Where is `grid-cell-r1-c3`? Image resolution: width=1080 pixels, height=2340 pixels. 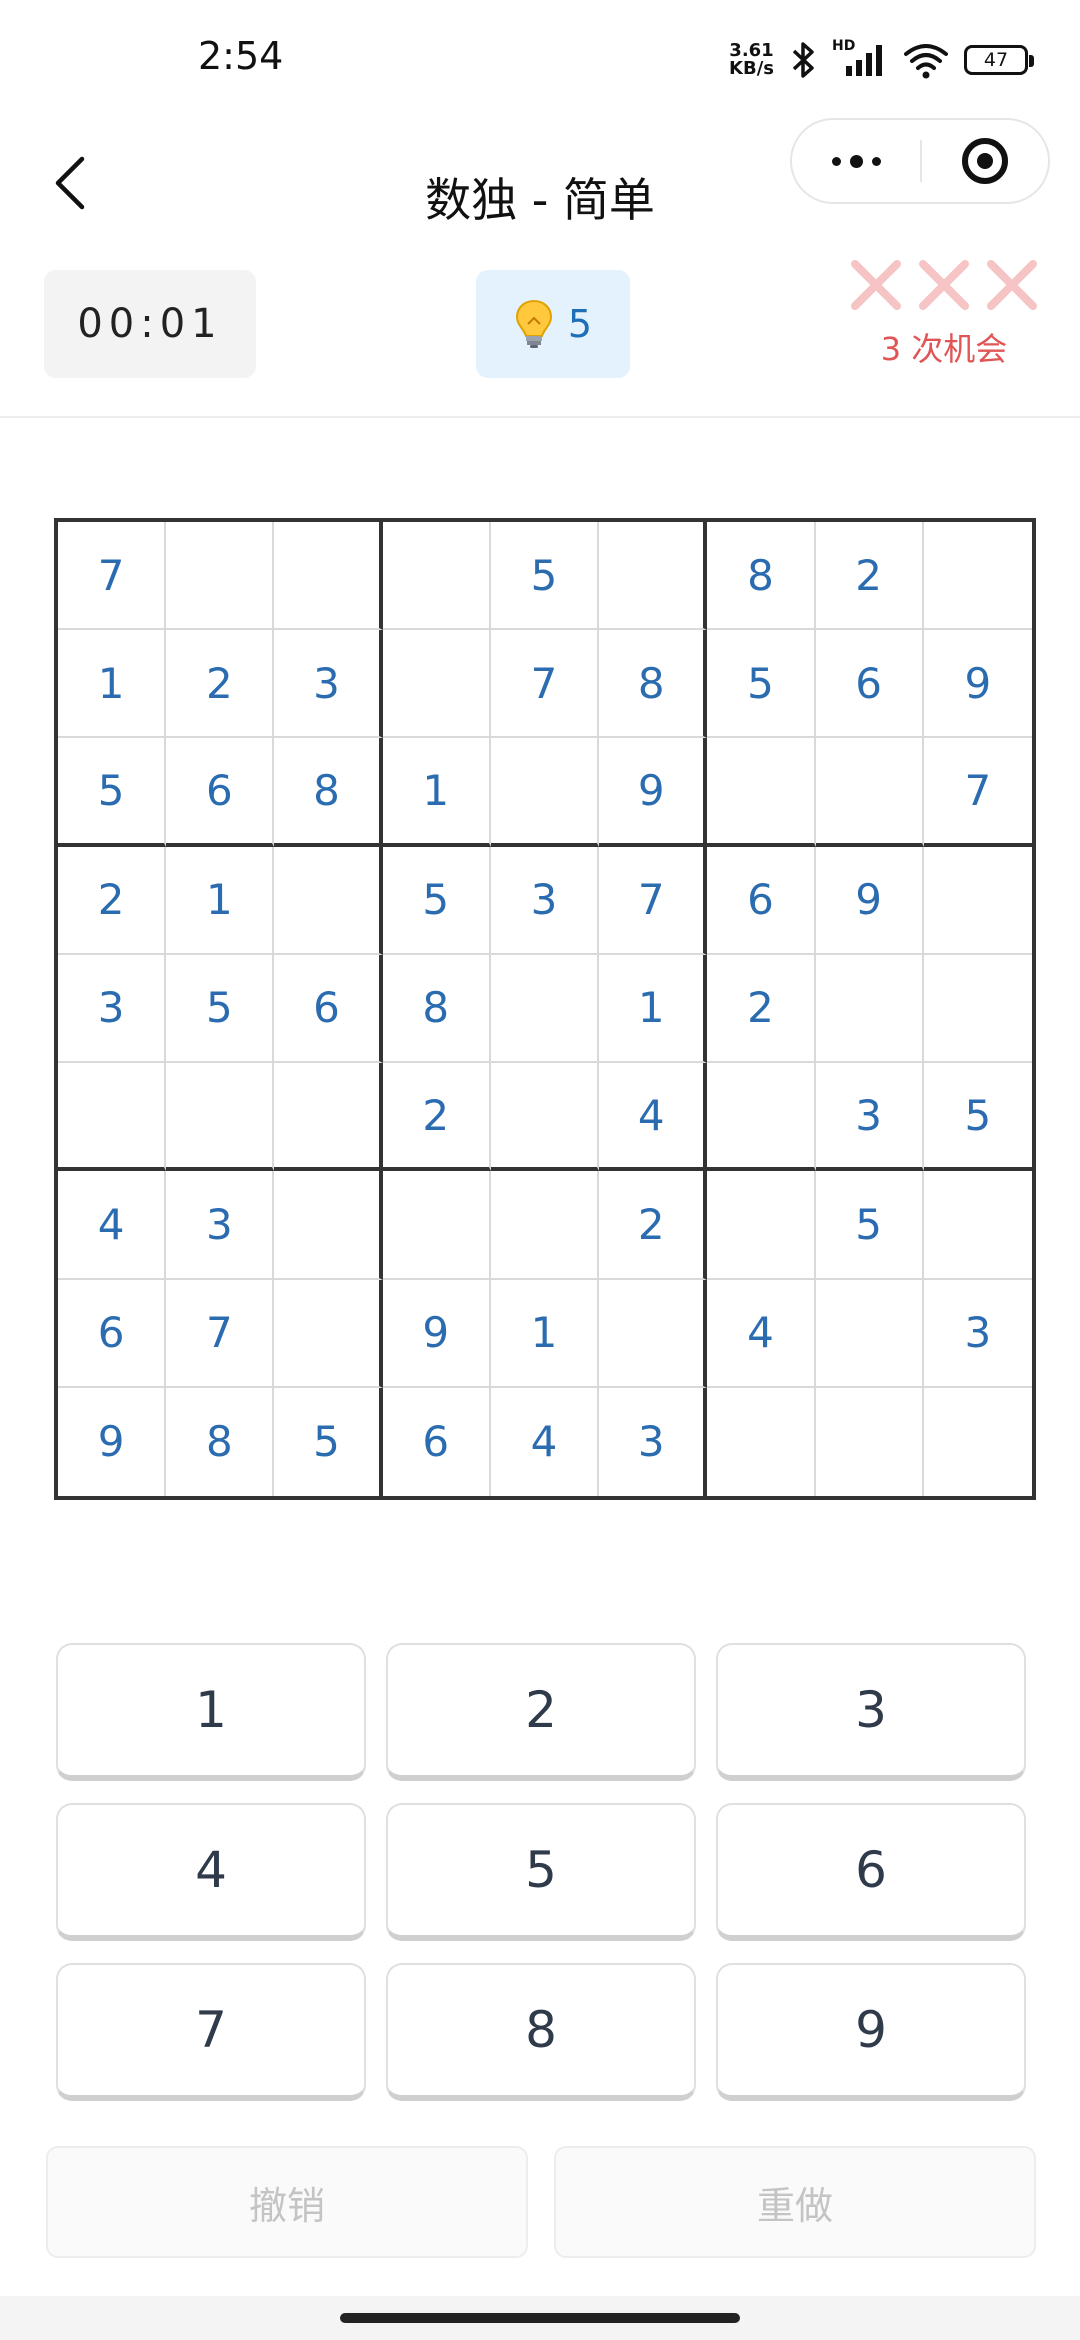
grid-cell-r1-c3 is located at coordinates (328, 576).